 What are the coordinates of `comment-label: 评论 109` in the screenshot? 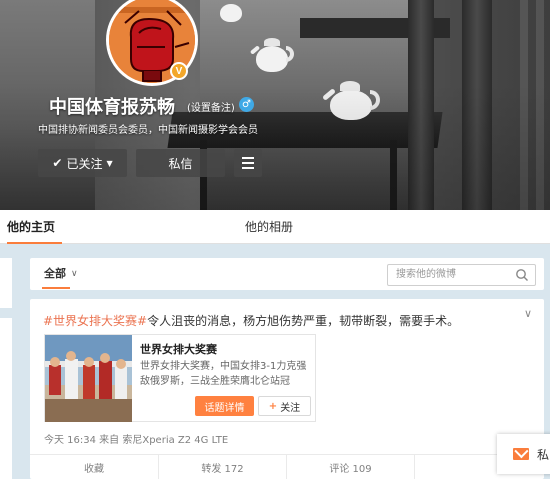 It's located at (350, 469).